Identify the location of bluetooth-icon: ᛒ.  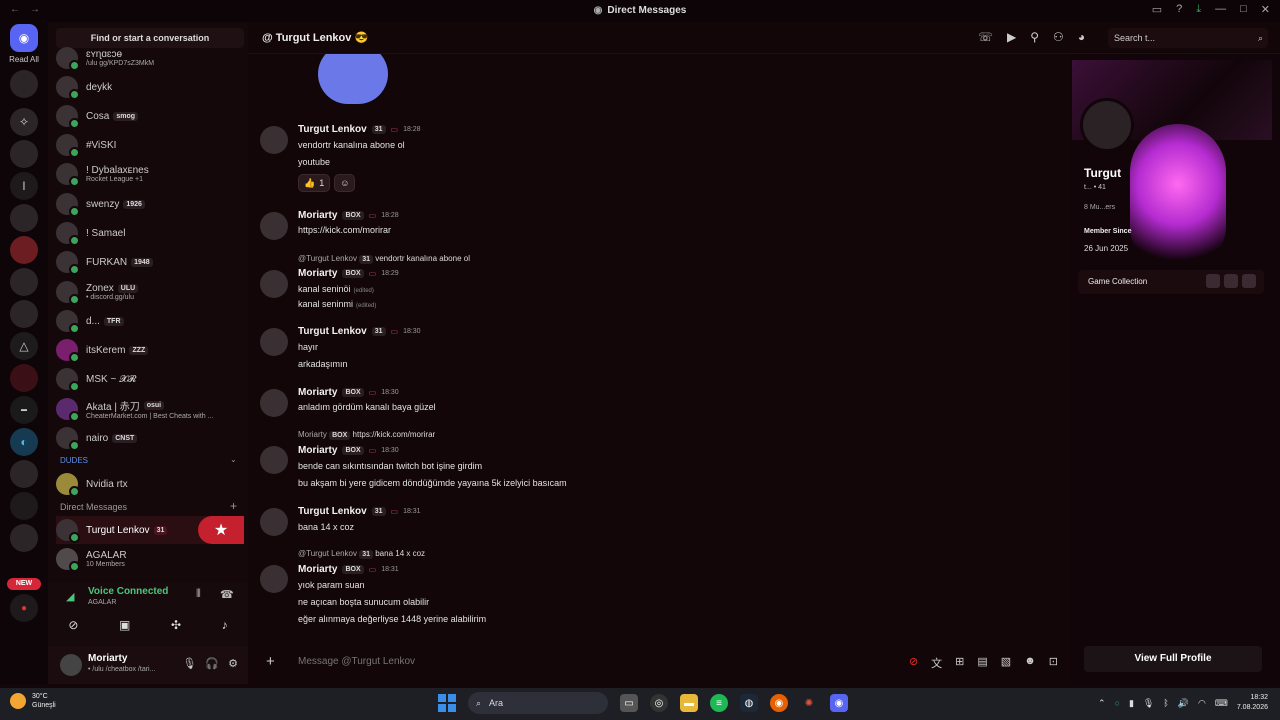
(1165, 703).